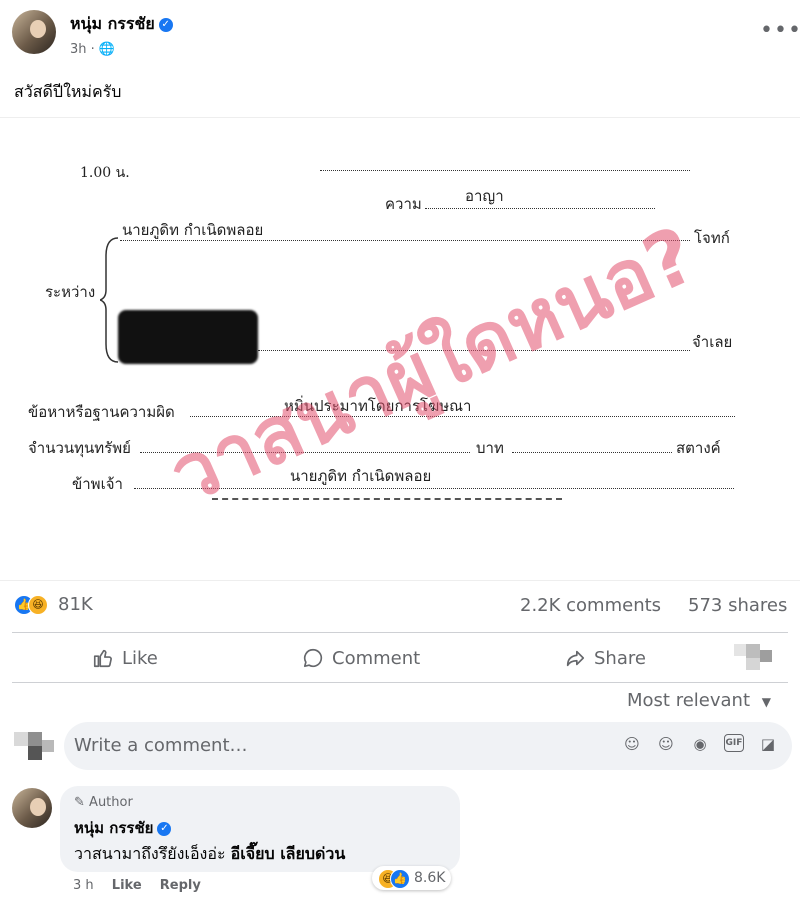 The width and height of the screenshot is (800, 899). Describe the element at coordinates (403, 204) in the screenshot. I see `doc-charge-label: ความ` at that location.